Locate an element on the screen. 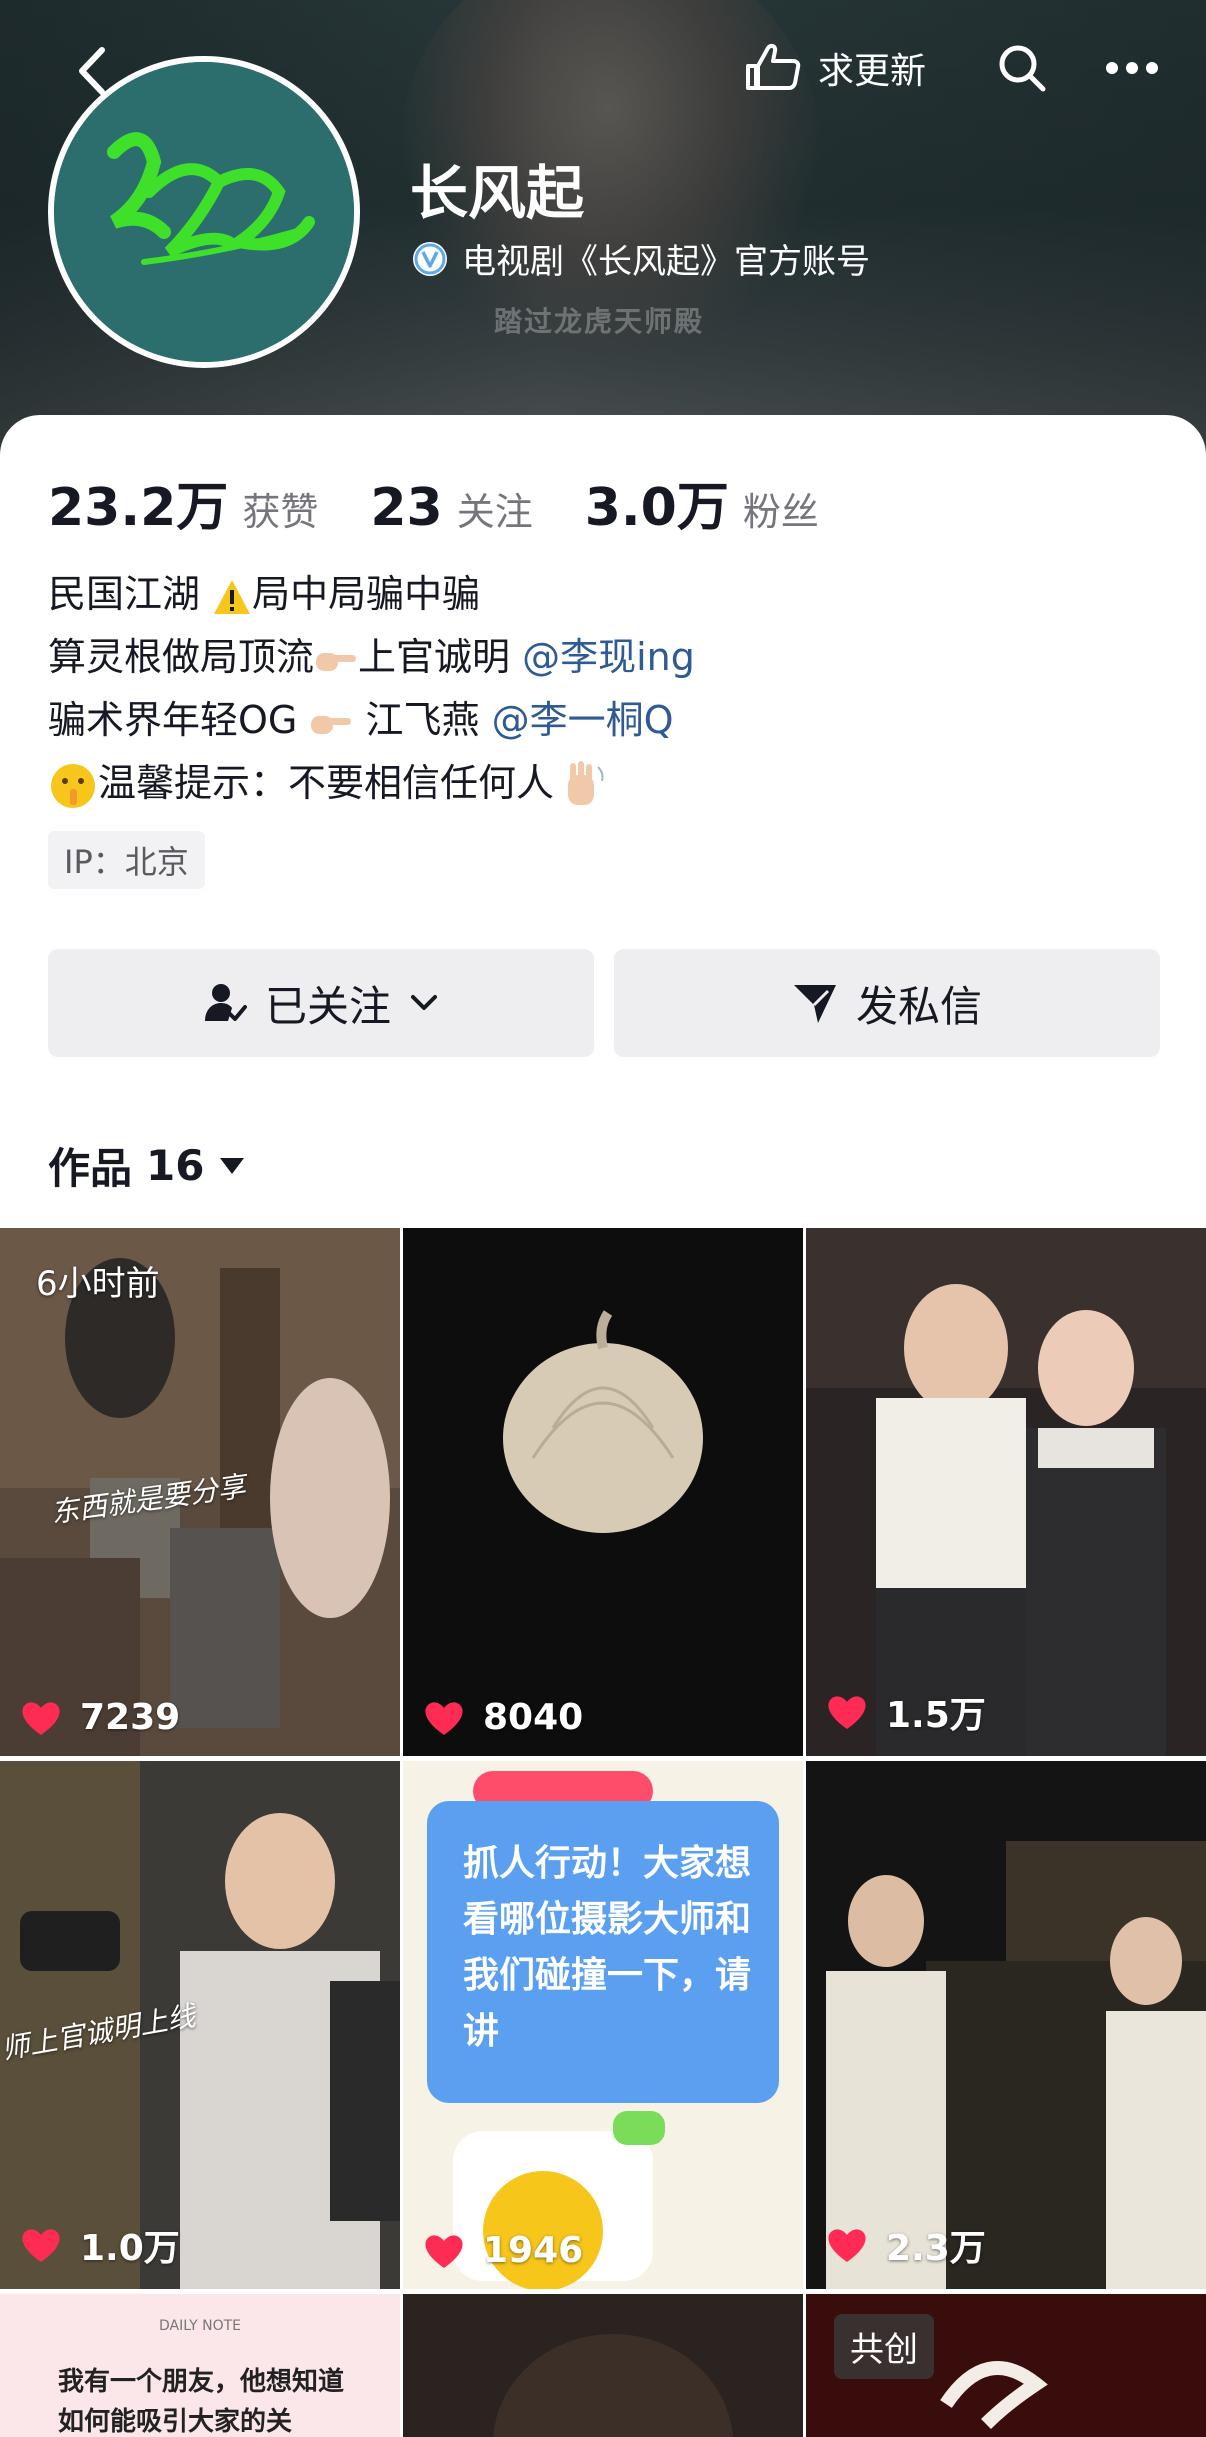 The width and height of the screenshot is (1206, 2437). like-count: 1.5万 is located at coordinates (906, 1712).